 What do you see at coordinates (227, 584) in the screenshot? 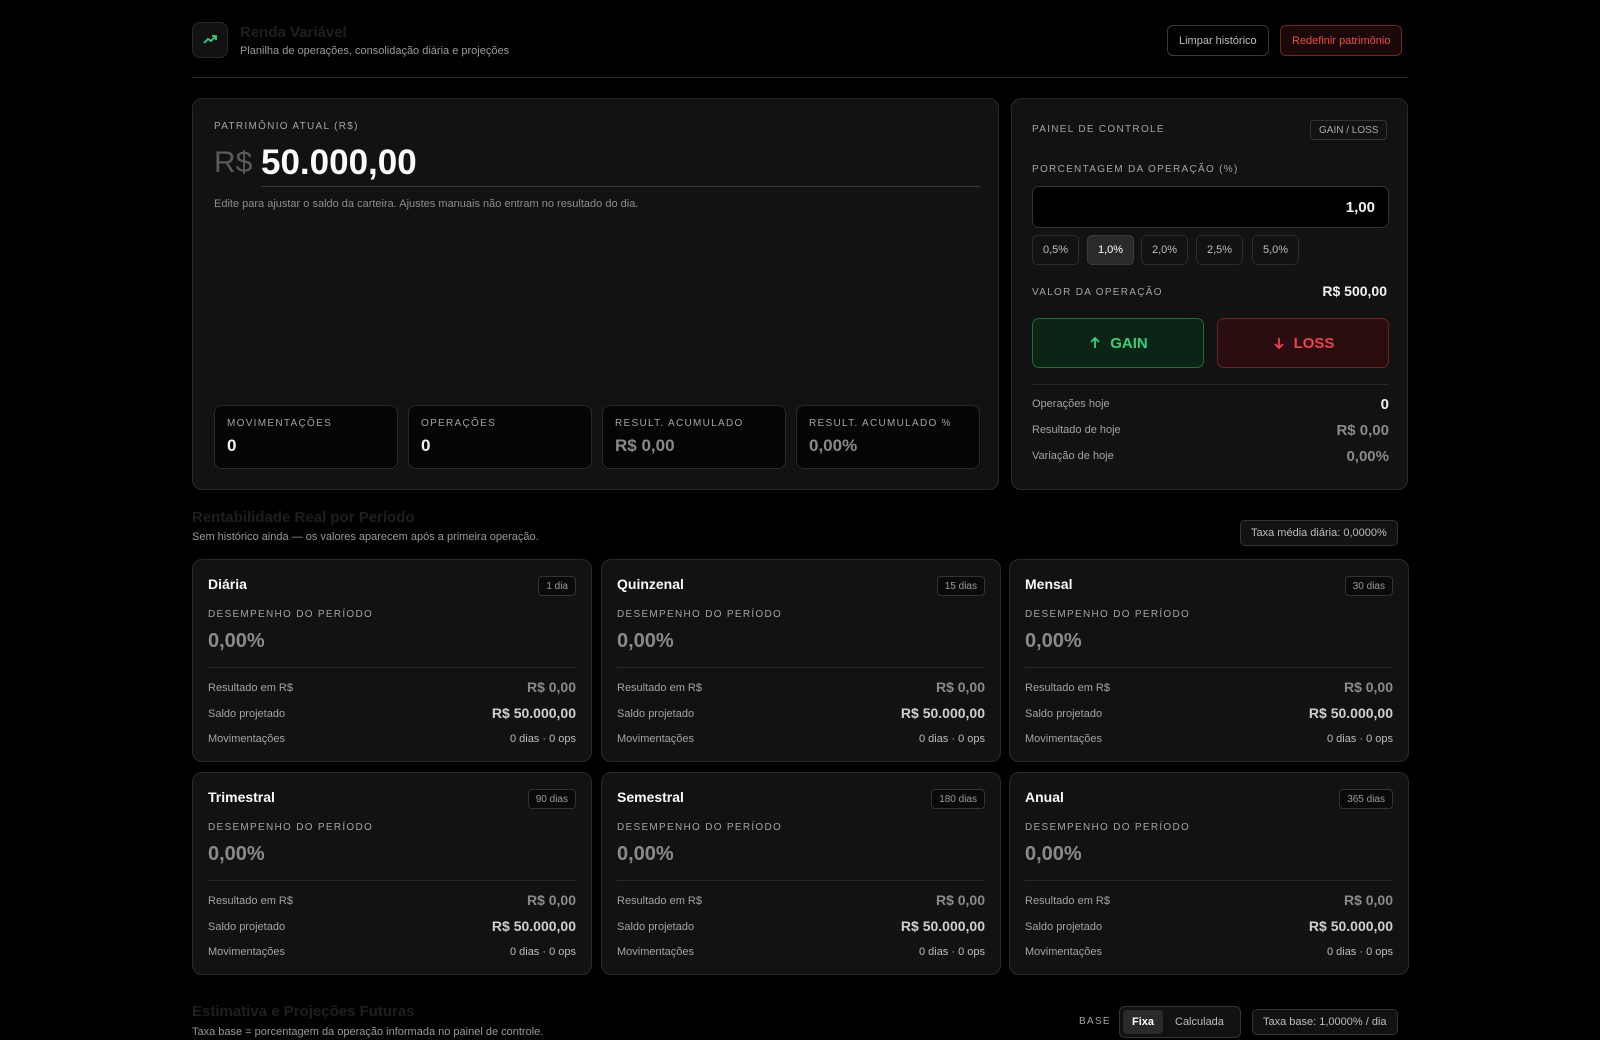
I see `period-name: Diária` at bounding box center [227, 584].